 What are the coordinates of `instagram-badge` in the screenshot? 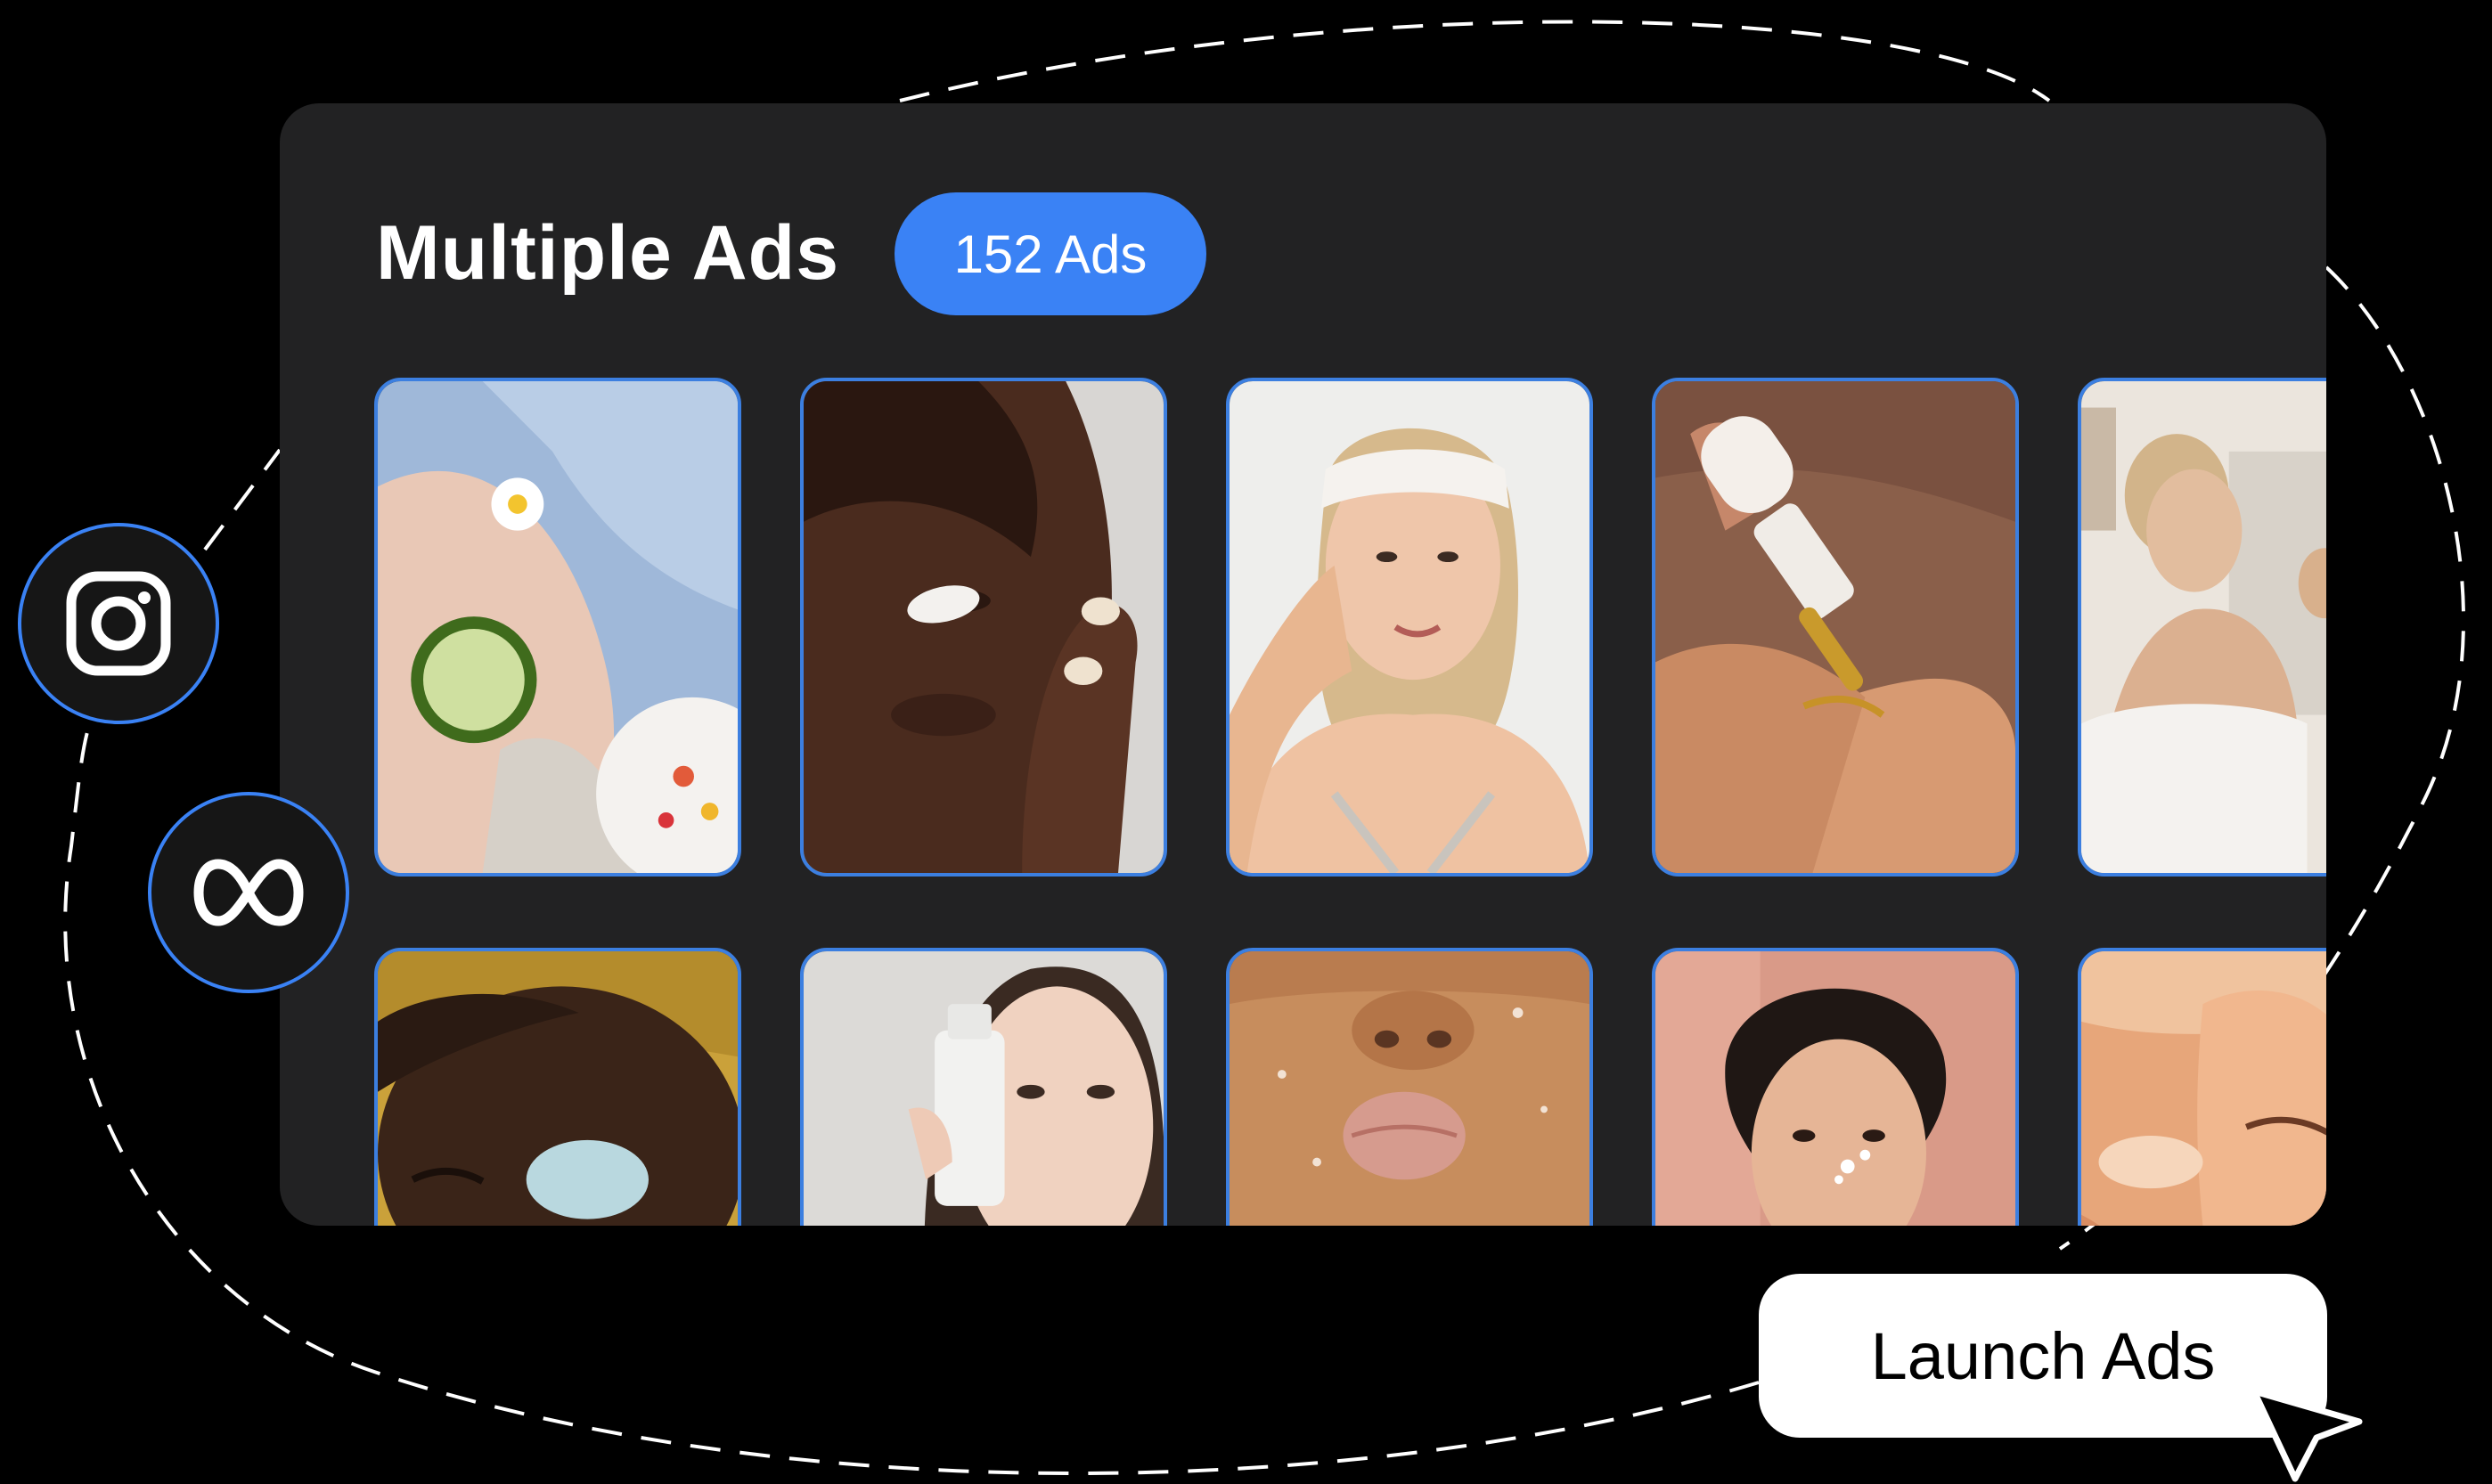 It's located at (118, 623).